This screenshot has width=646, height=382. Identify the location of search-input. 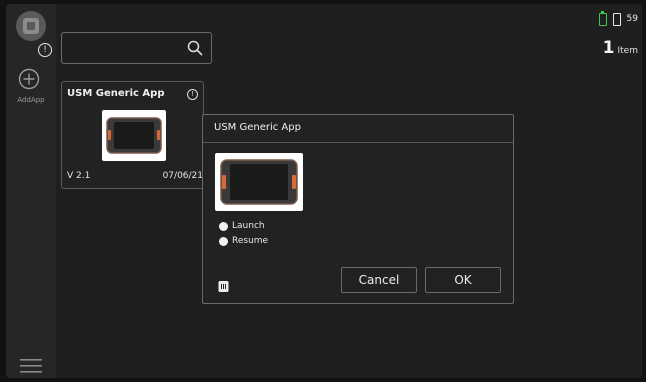
(125, 49).